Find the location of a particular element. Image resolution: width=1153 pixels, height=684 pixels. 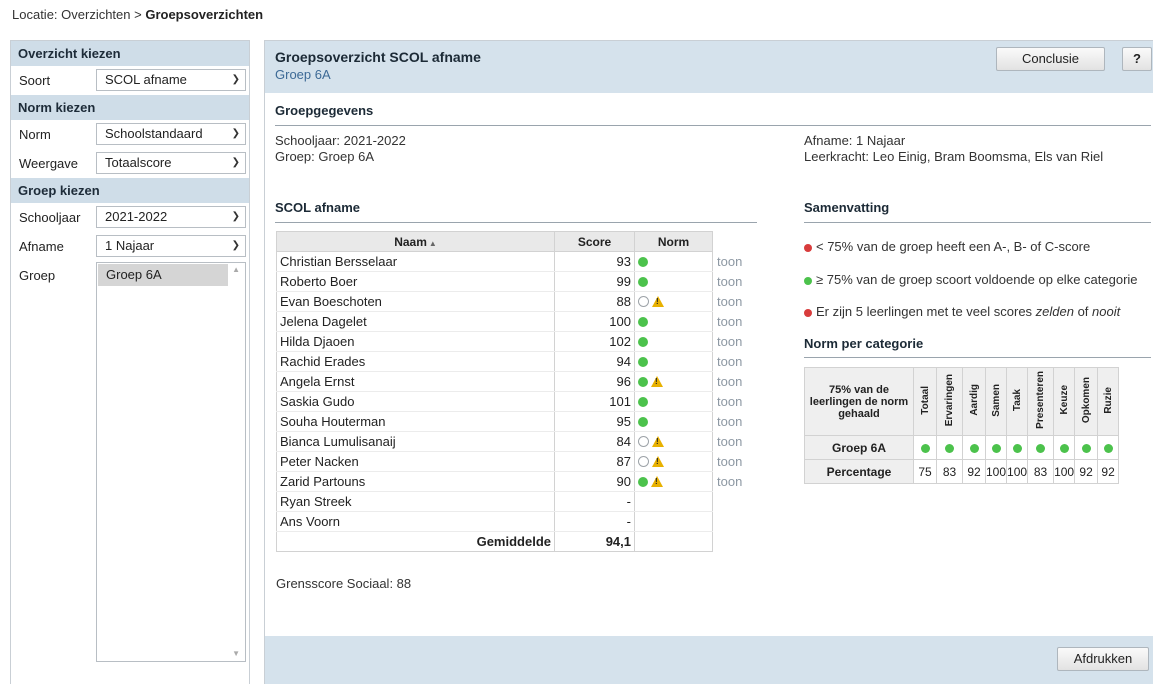

soort-value: SCOL afname is located at coordinates (146, 79).